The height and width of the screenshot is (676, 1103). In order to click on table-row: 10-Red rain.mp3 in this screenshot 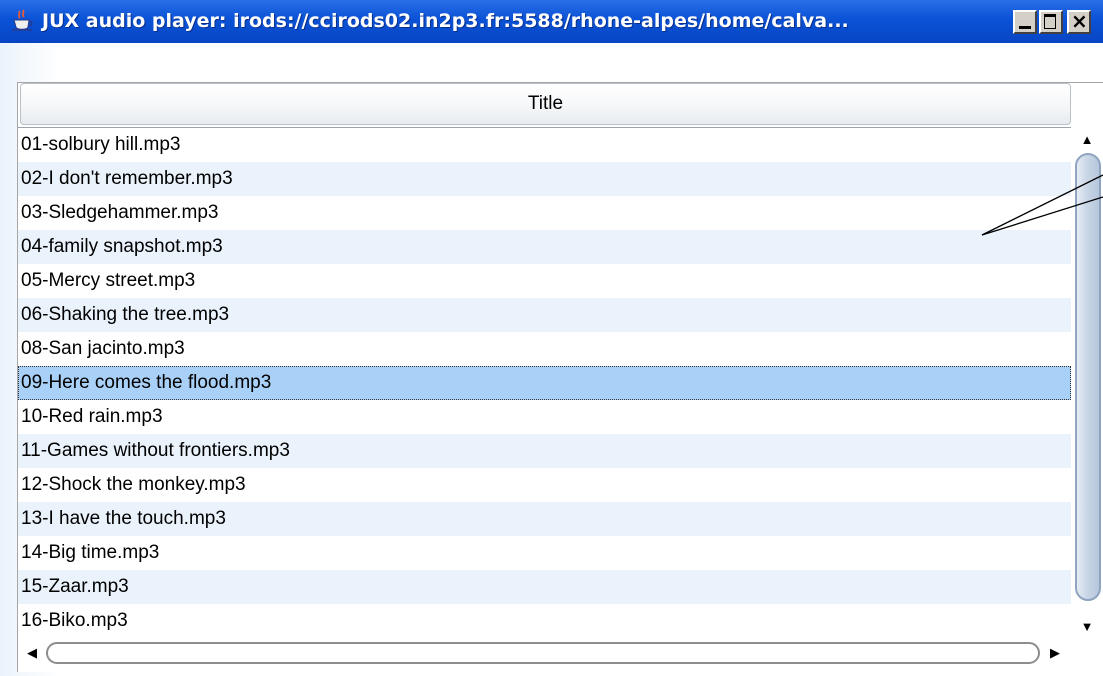, I will do `click(544, 417)`.